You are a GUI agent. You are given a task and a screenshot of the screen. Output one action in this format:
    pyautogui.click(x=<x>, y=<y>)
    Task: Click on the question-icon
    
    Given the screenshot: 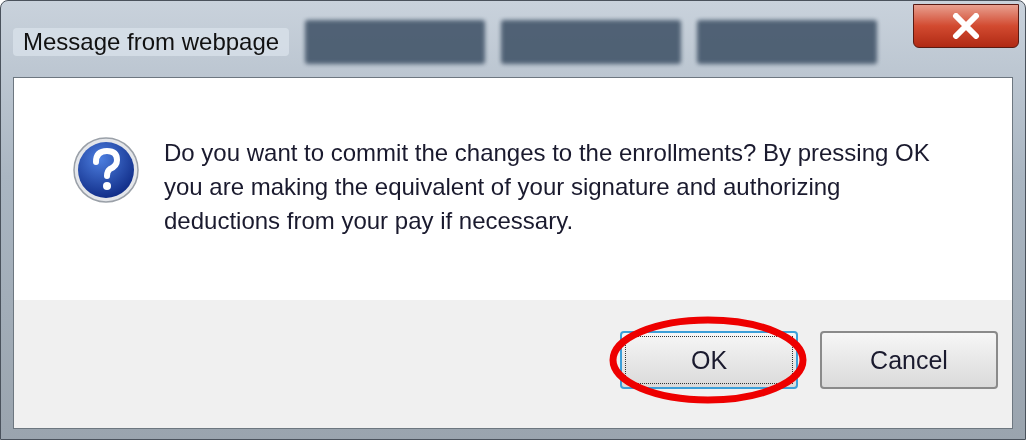 What is the action you would take?
    pyautogui.click(x=106, y=170)
    